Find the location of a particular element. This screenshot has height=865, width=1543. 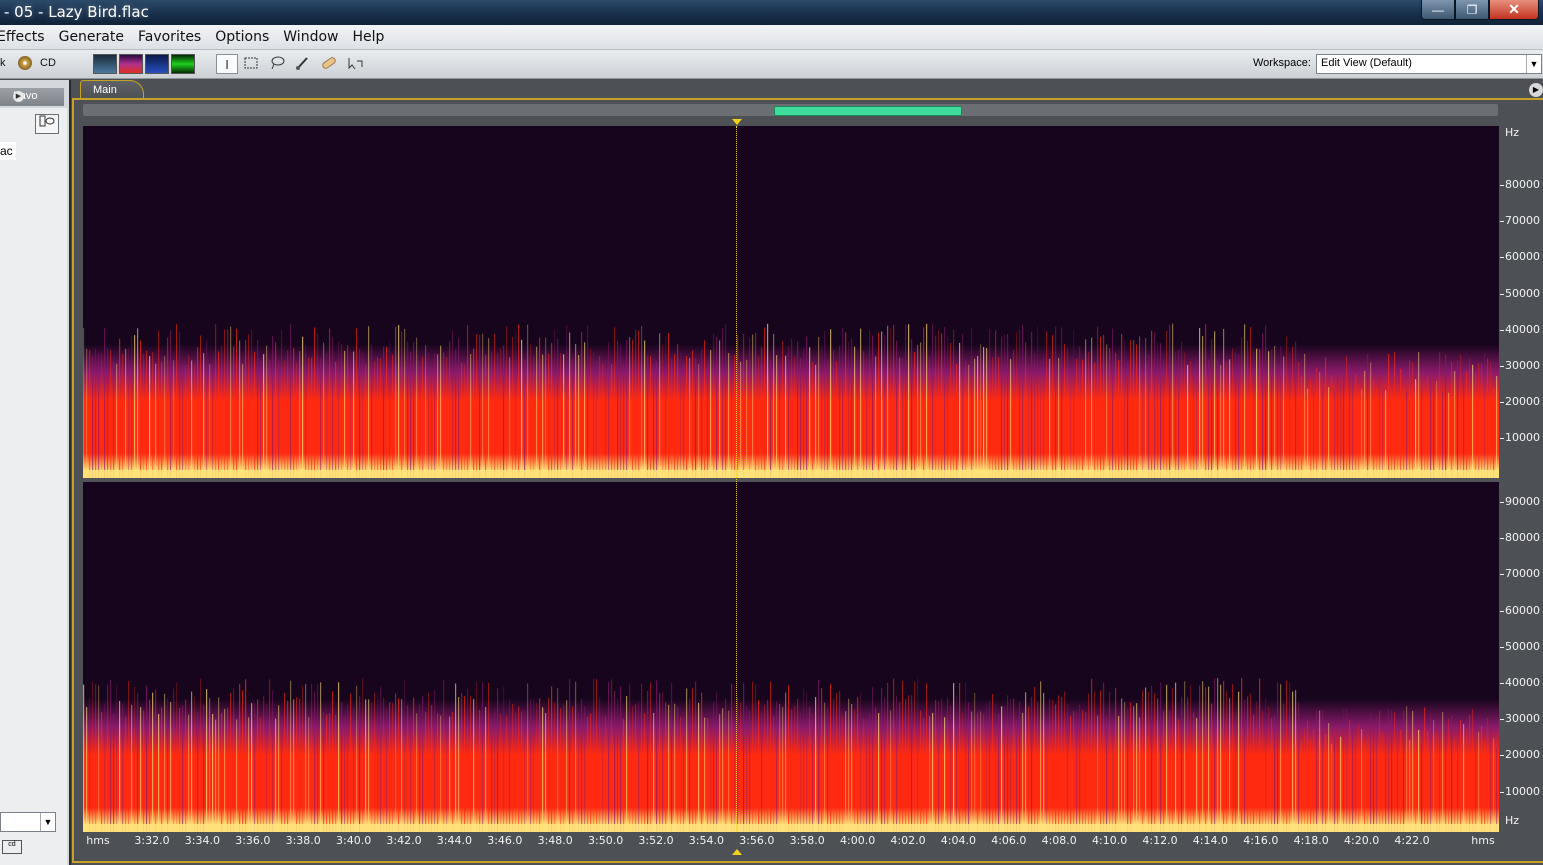

spectral-pan-view-button is located at coordinates (157, 64).